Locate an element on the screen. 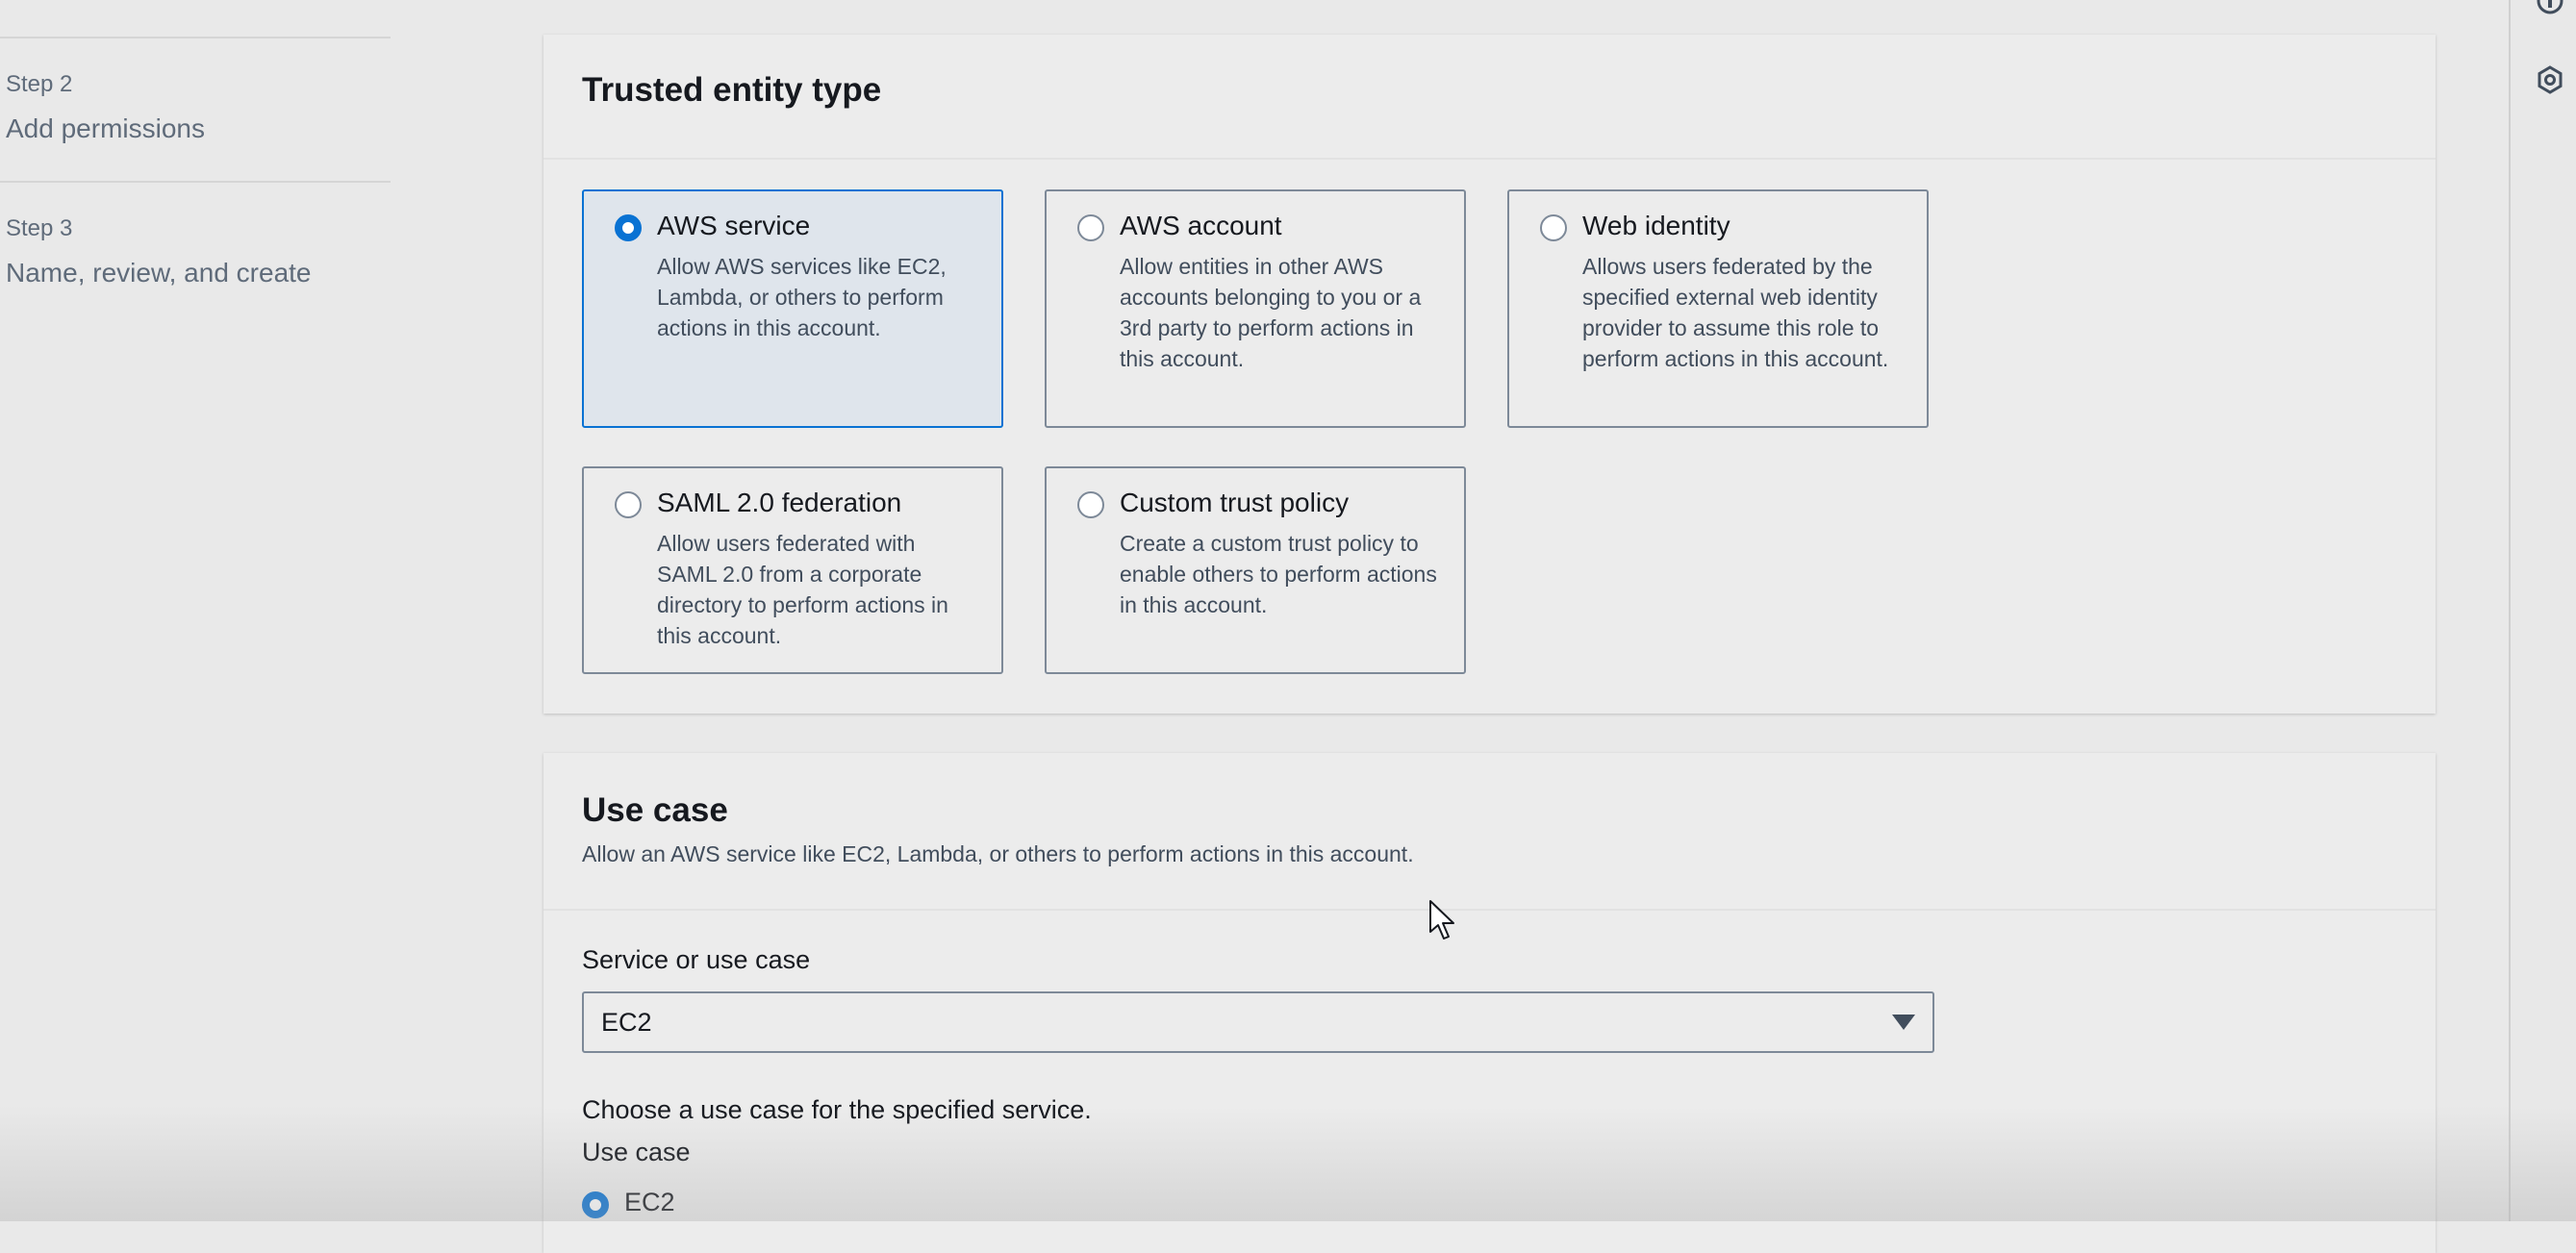  step-2-title: Add permissions is located at coordinates (106, 128).